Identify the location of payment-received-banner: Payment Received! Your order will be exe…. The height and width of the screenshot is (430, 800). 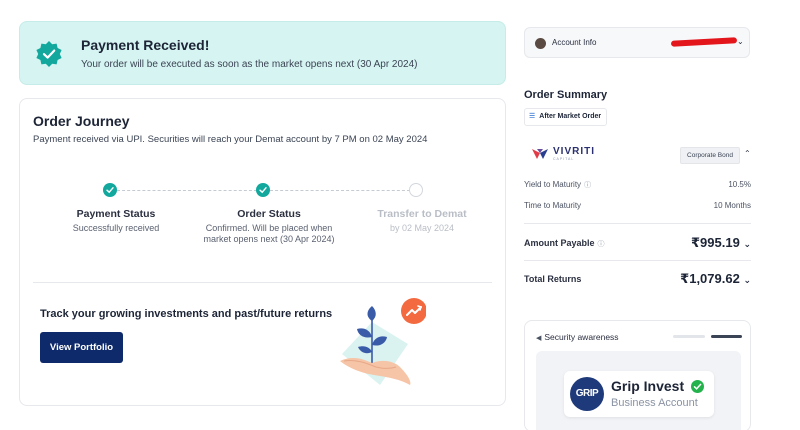
(262, 53).